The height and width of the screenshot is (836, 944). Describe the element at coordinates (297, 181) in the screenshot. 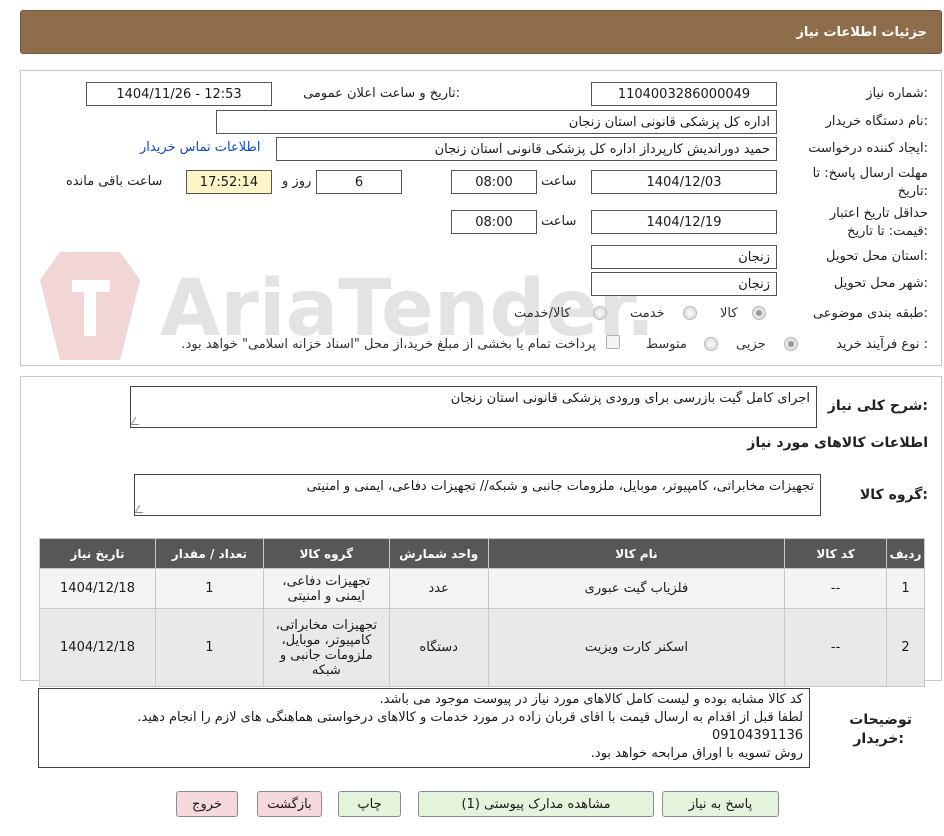

I see `days-label: روز و` at that location.